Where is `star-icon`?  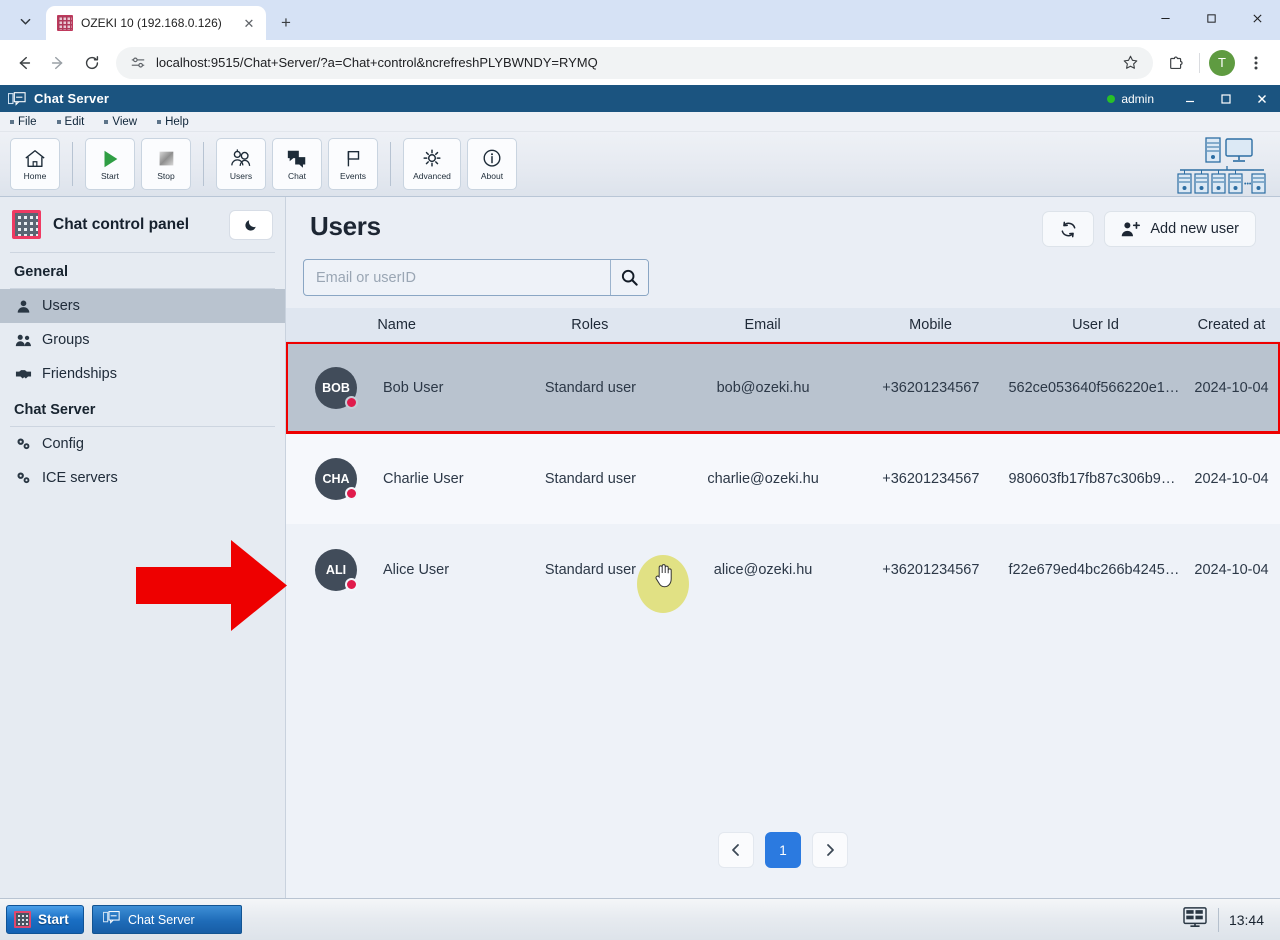 star-icon is located at coordinates (1130, 62).